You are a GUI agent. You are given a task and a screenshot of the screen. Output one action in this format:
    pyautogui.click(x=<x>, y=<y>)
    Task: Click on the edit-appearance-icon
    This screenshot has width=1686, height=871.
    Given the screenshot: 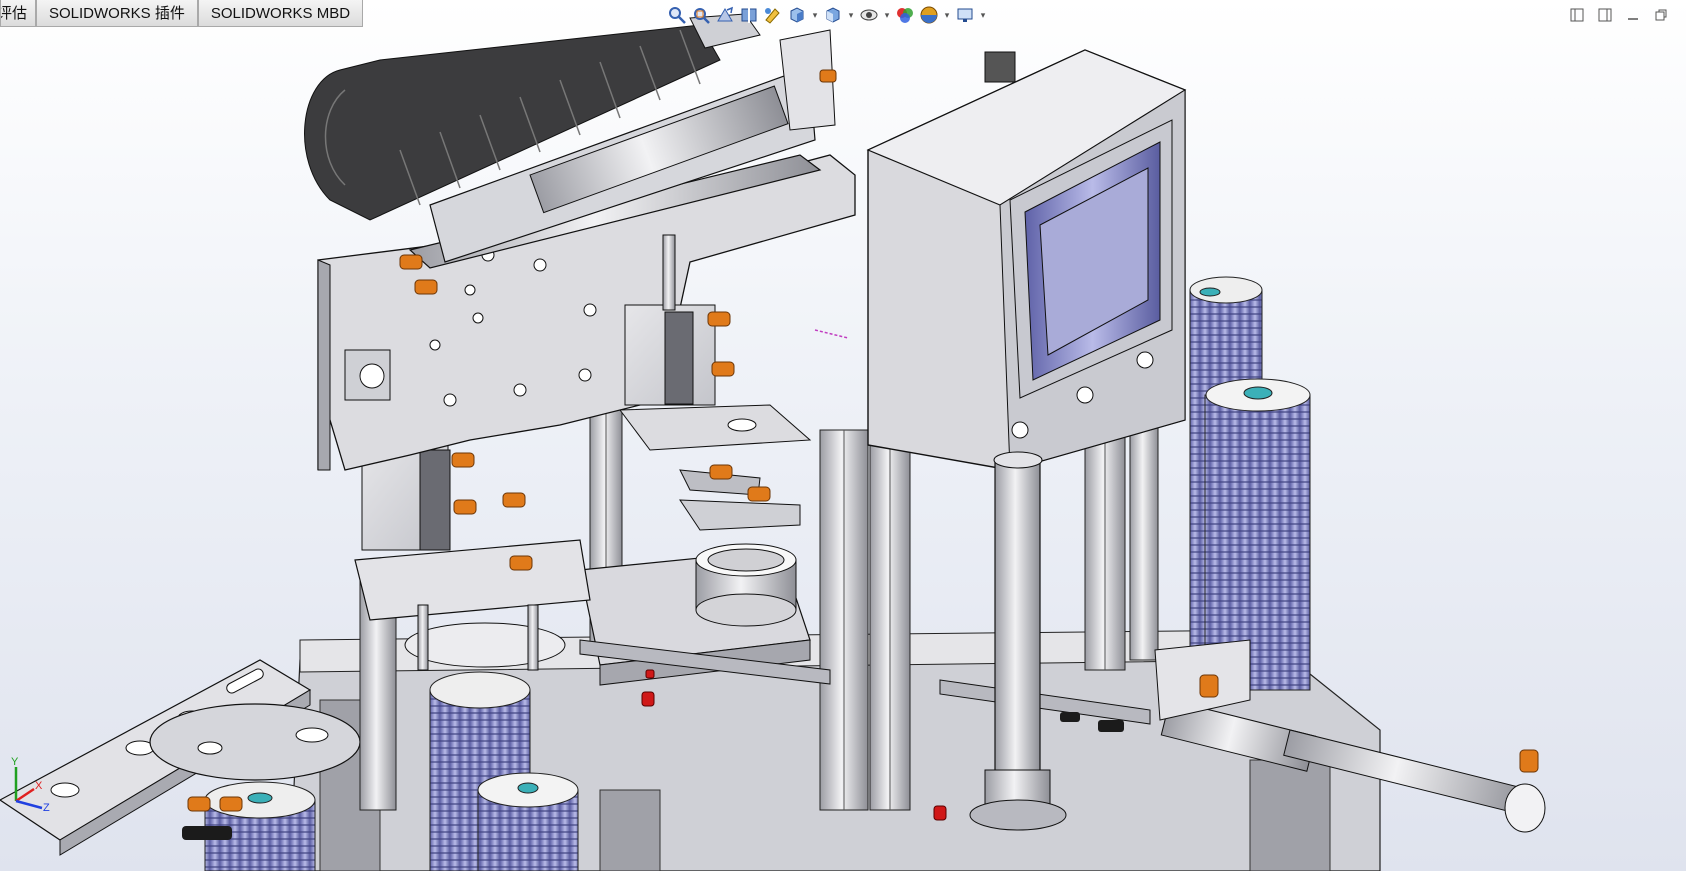 What is the action you would take?
    pyautogui.click(x=905, y=15)
    